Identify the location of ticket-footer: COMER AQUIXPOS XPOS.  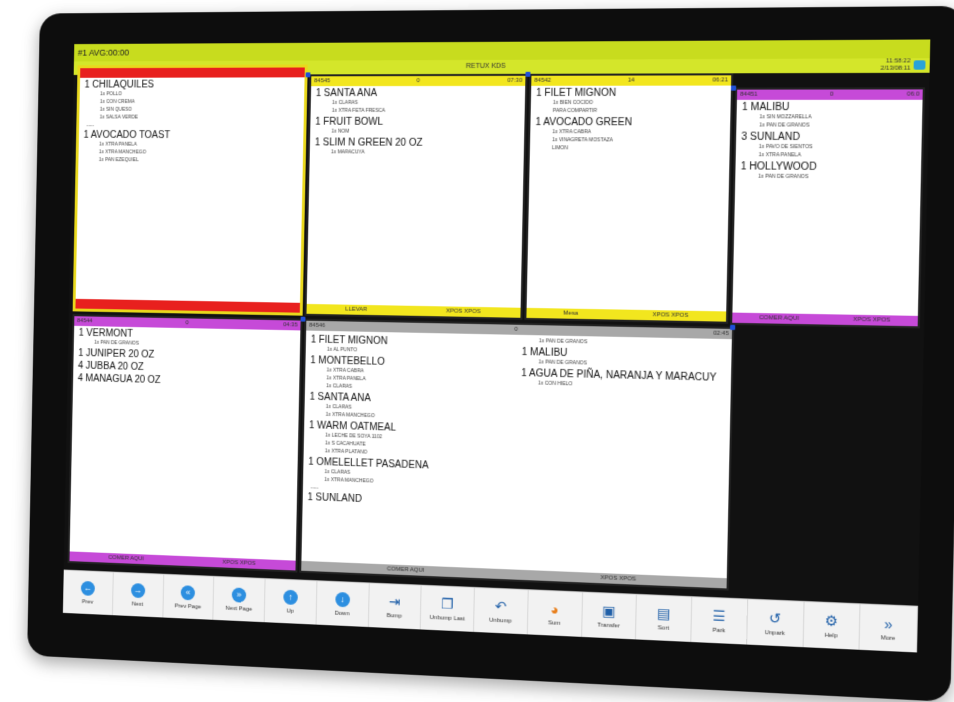
(182, 560).